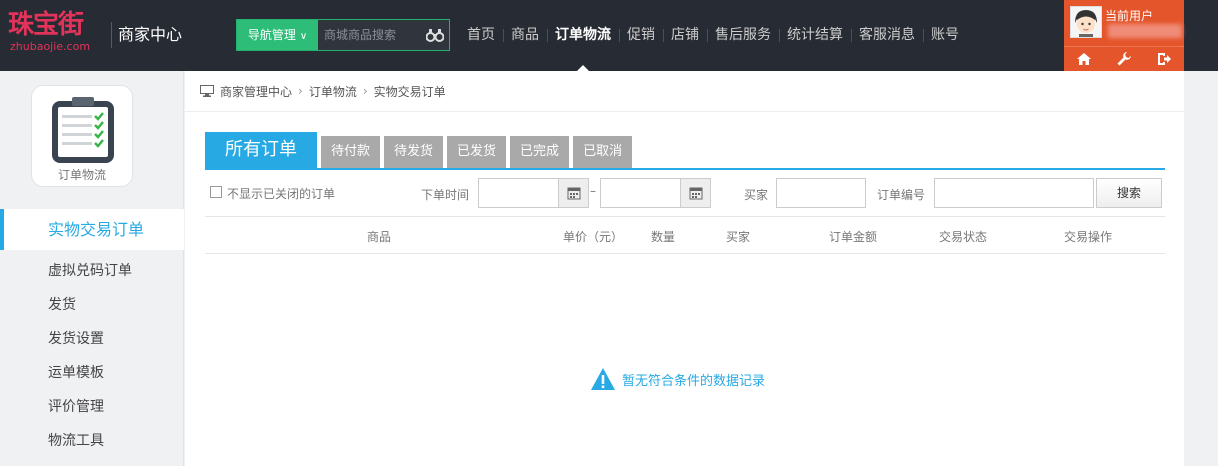 This screenshot has height=466, width=1218. Describe the element at coordinates (46, 25) in the screenshot. I see `logo-text: 珠宝街` at that location.